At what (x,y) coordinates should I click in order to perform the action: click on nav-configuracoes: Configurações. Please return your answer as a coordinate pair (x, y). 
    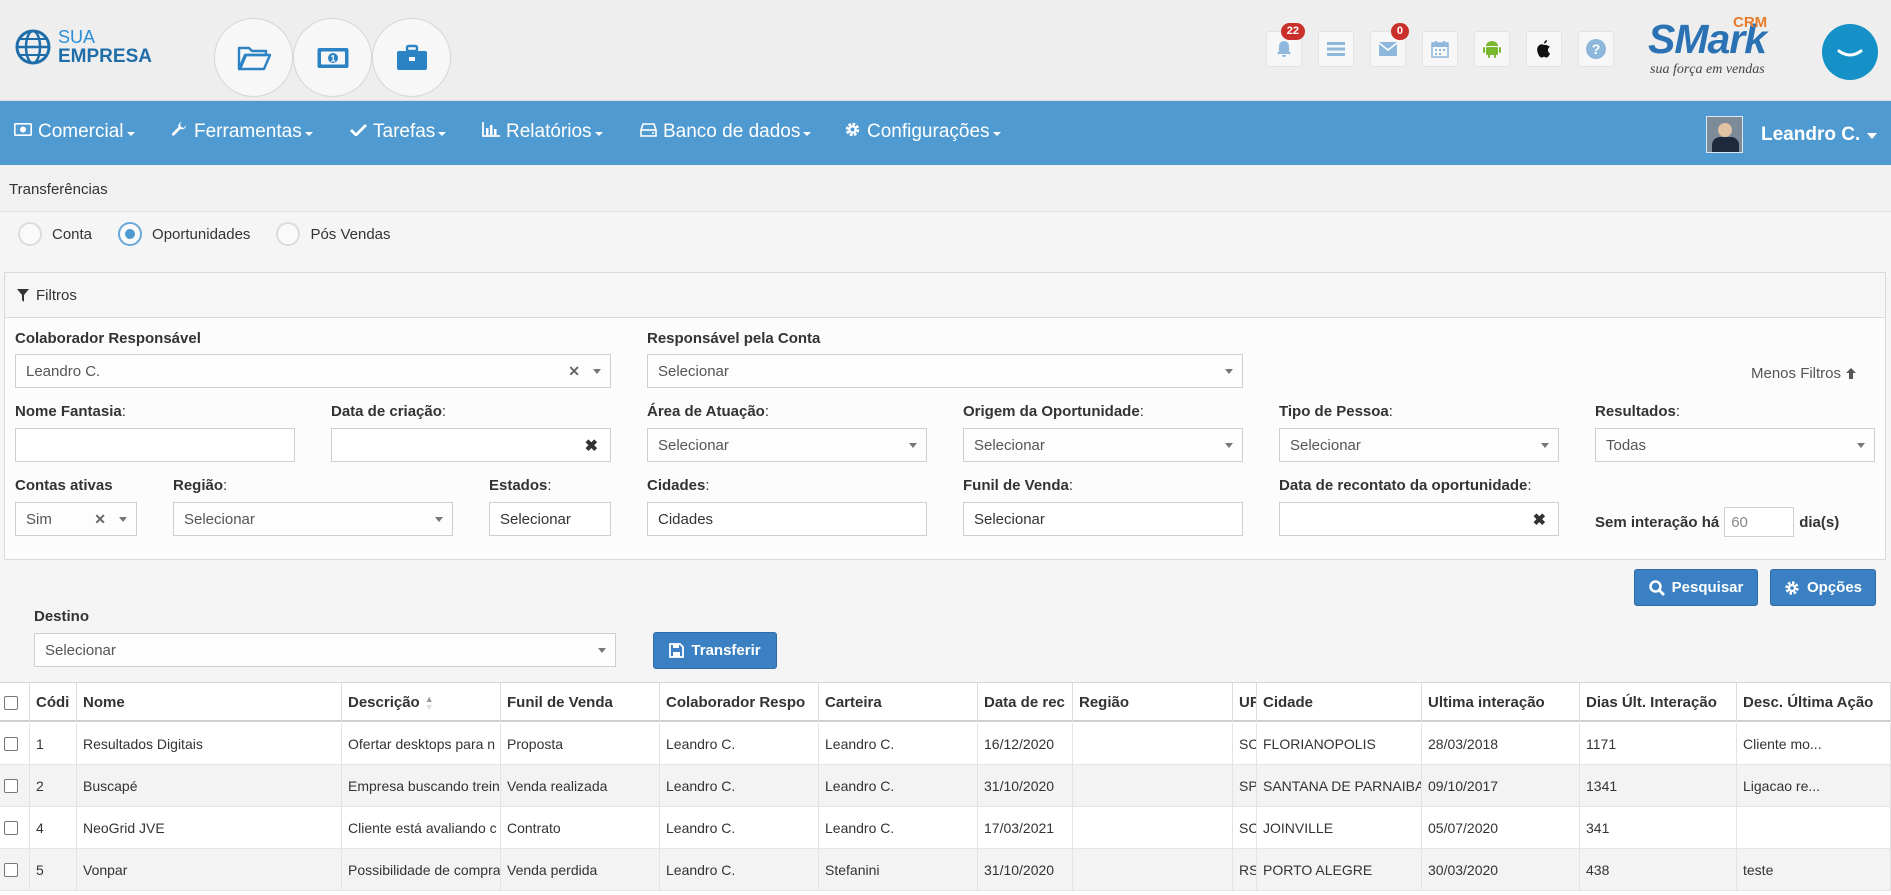
    Looking at the image, I should click on (922, 132).